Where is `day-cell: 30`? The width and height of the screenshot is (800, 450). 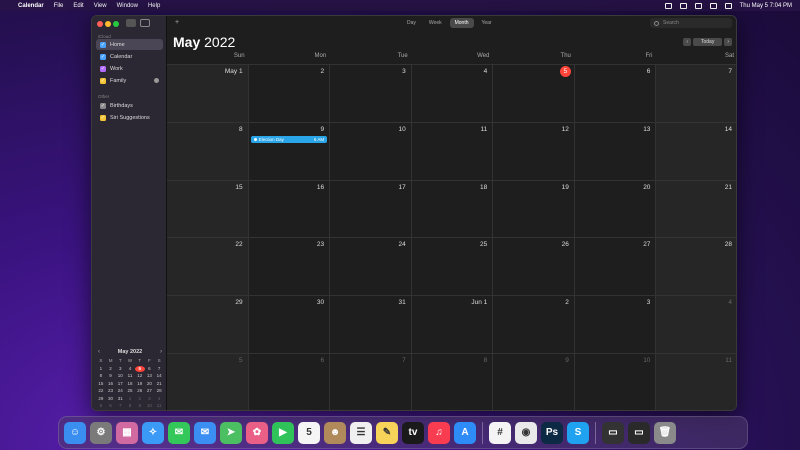
day-cell: 30 is located at coordinates (289, 325).